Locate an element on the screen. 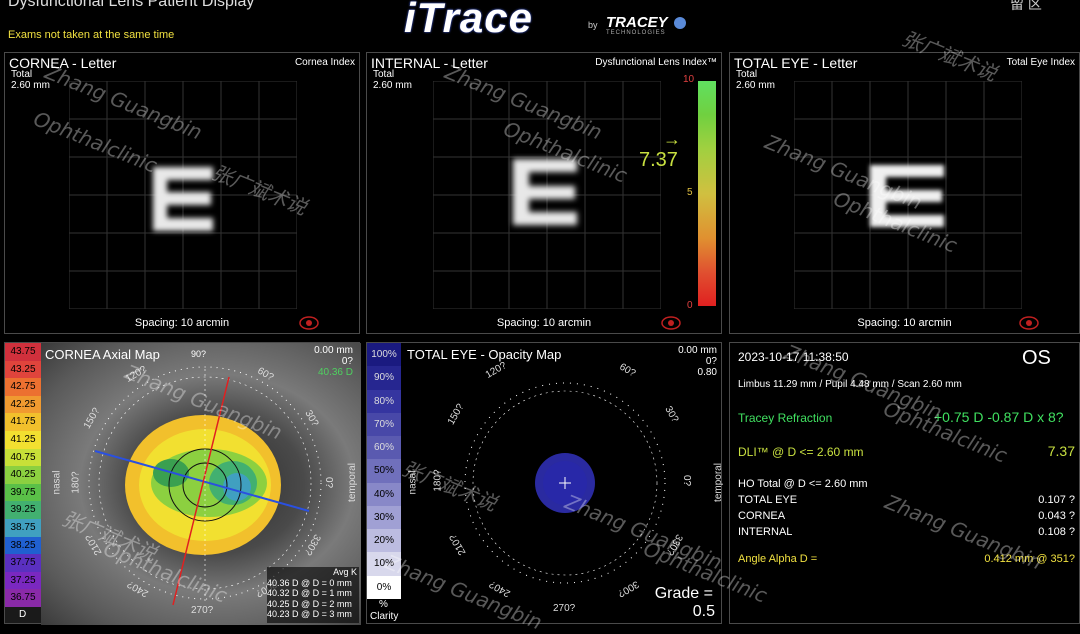 This screenshot has height=634, width=1080. tracey-logo: TRACEY TECHNOLOGIES is located at coordinates (646, 25).